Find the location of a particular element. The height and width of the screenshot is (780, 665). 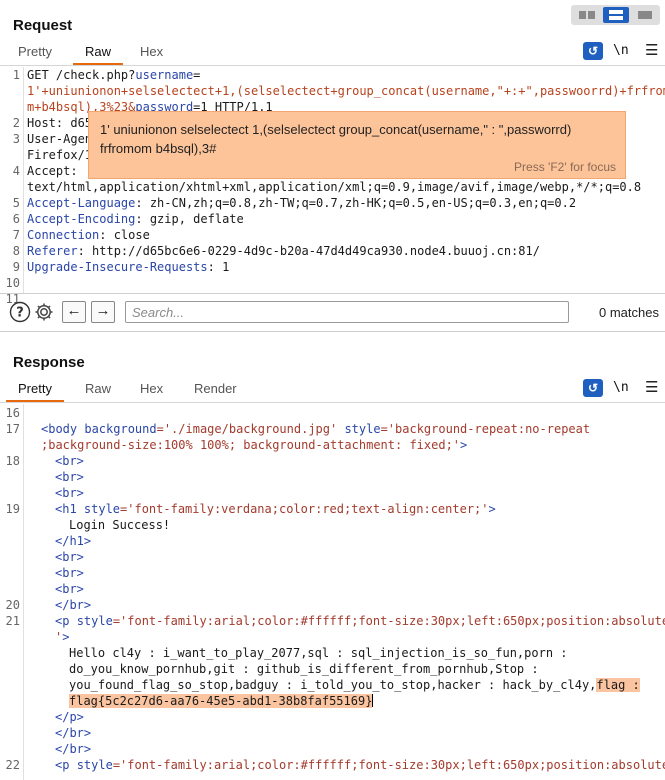

response-line-code: </br> is located at coordinates (73, 605).